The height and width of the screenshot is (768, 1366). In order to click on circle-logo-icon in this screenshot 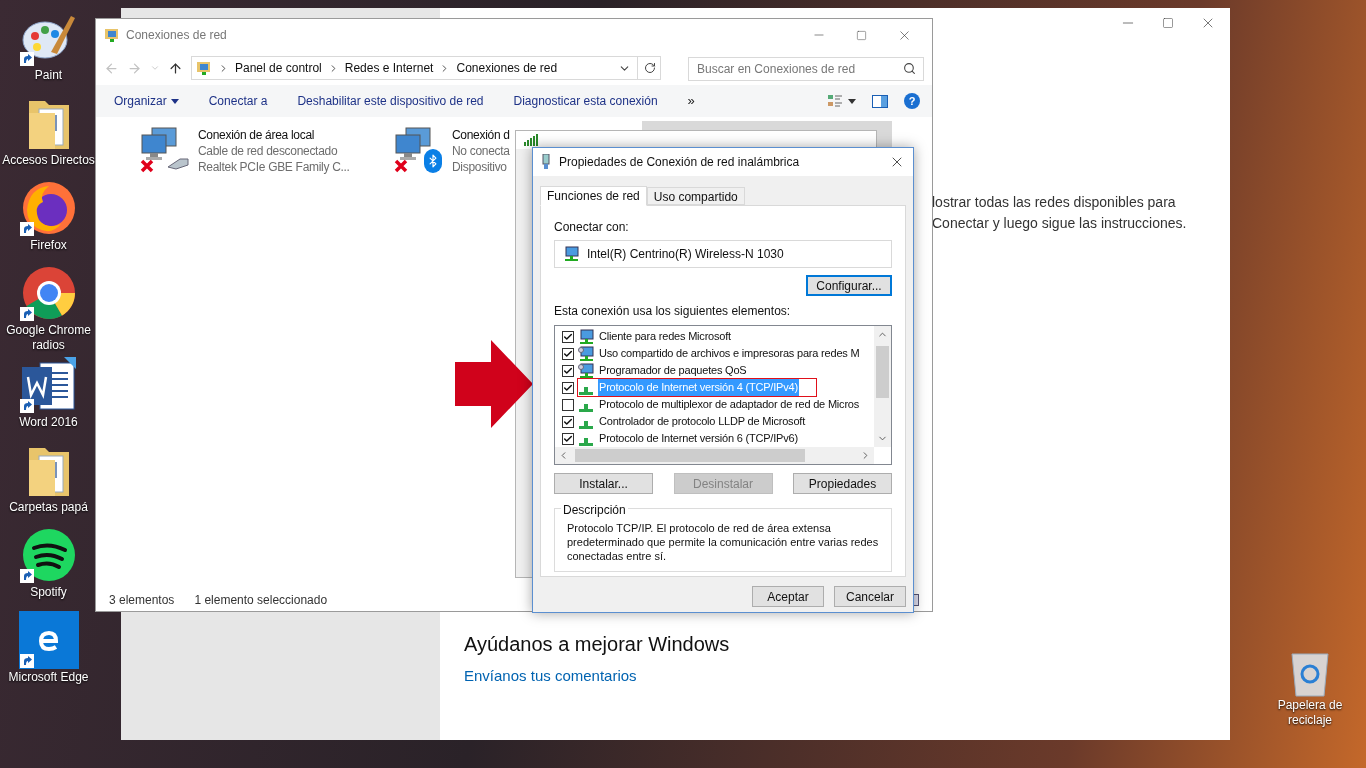, I will do `click(48, 293)`.